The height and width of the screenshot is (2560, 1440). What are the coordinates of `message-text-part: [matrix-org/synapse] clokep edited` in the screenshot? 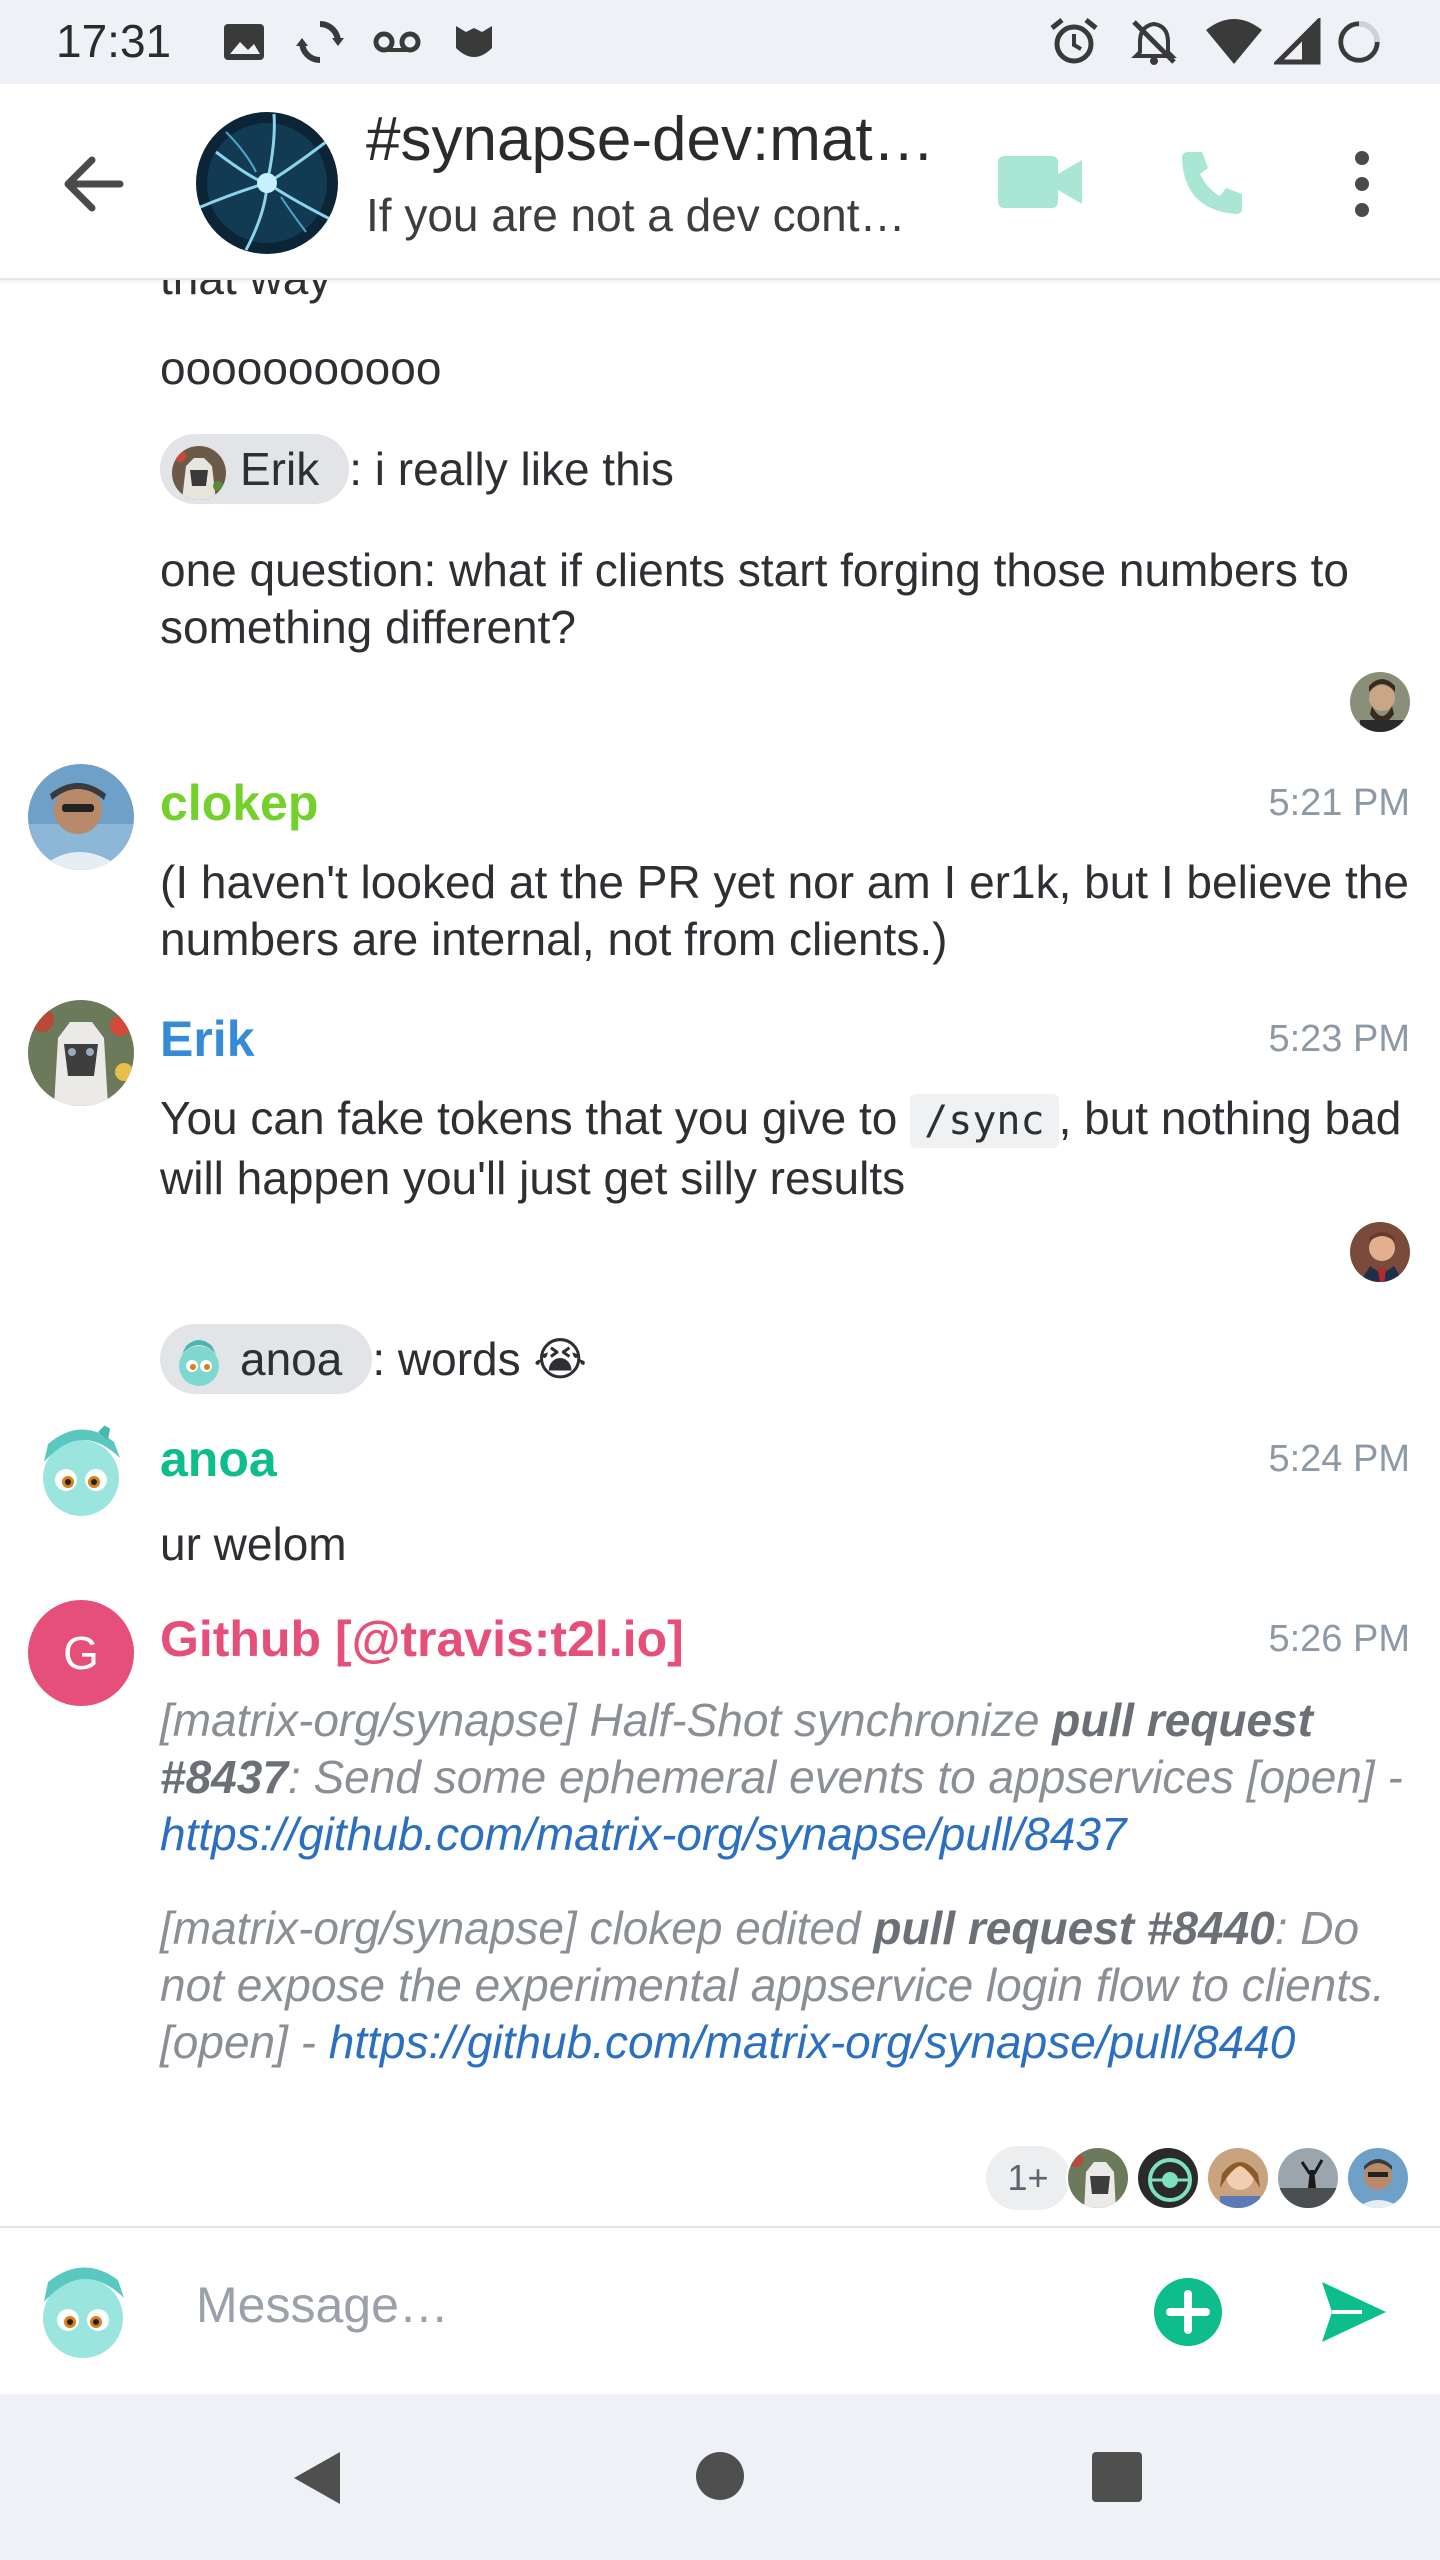 It's located at (517, 1928).